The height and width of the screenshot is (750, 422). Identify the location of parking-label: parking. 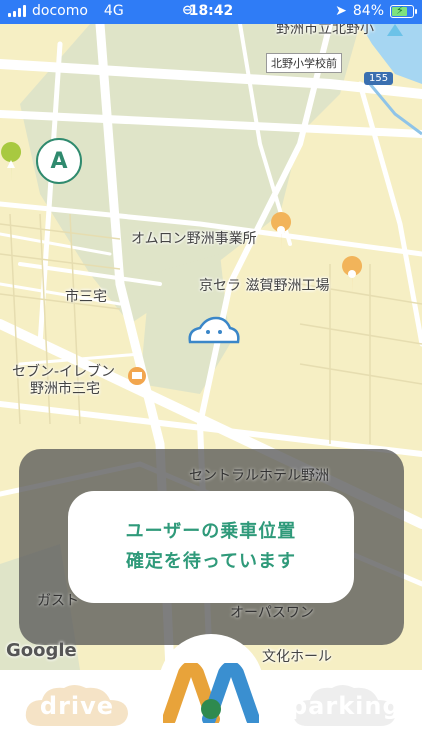
(345, 706).